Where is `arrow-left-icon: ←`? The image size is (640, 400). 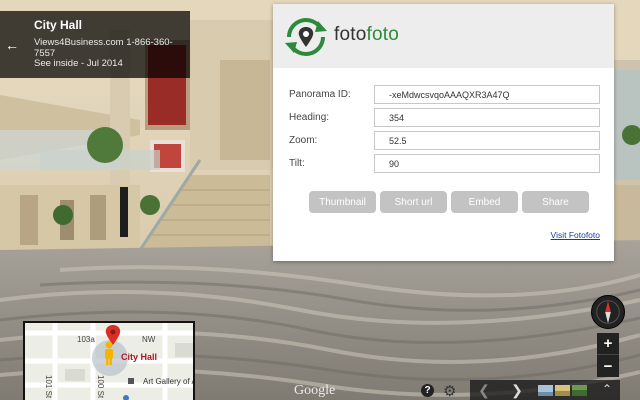
arrow-left-icon: ← is located at coordinates (12, 44).